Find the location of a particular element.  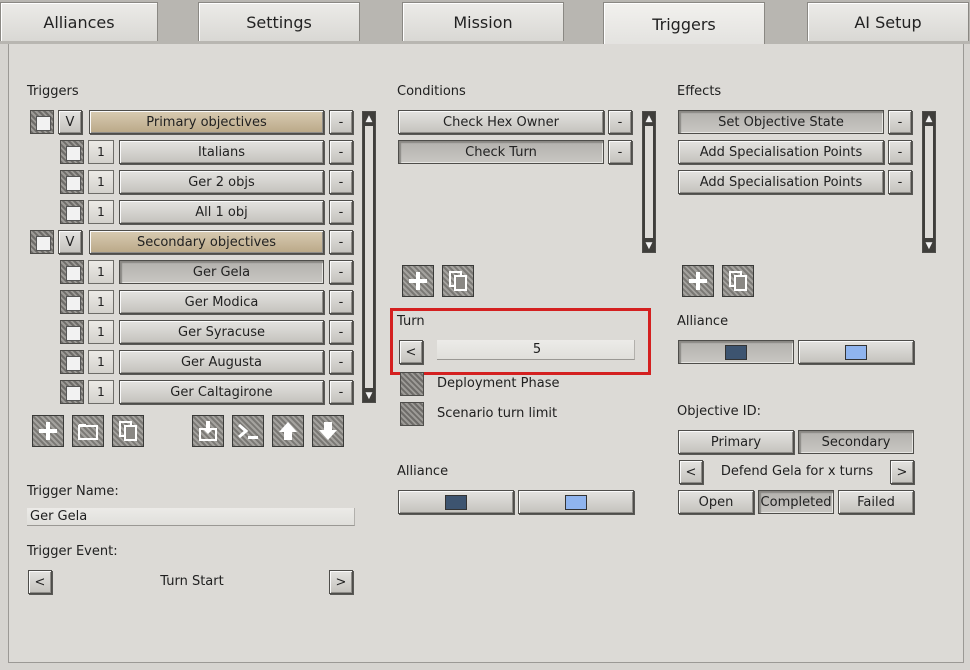

import-button is located at coordinates (208, 431).